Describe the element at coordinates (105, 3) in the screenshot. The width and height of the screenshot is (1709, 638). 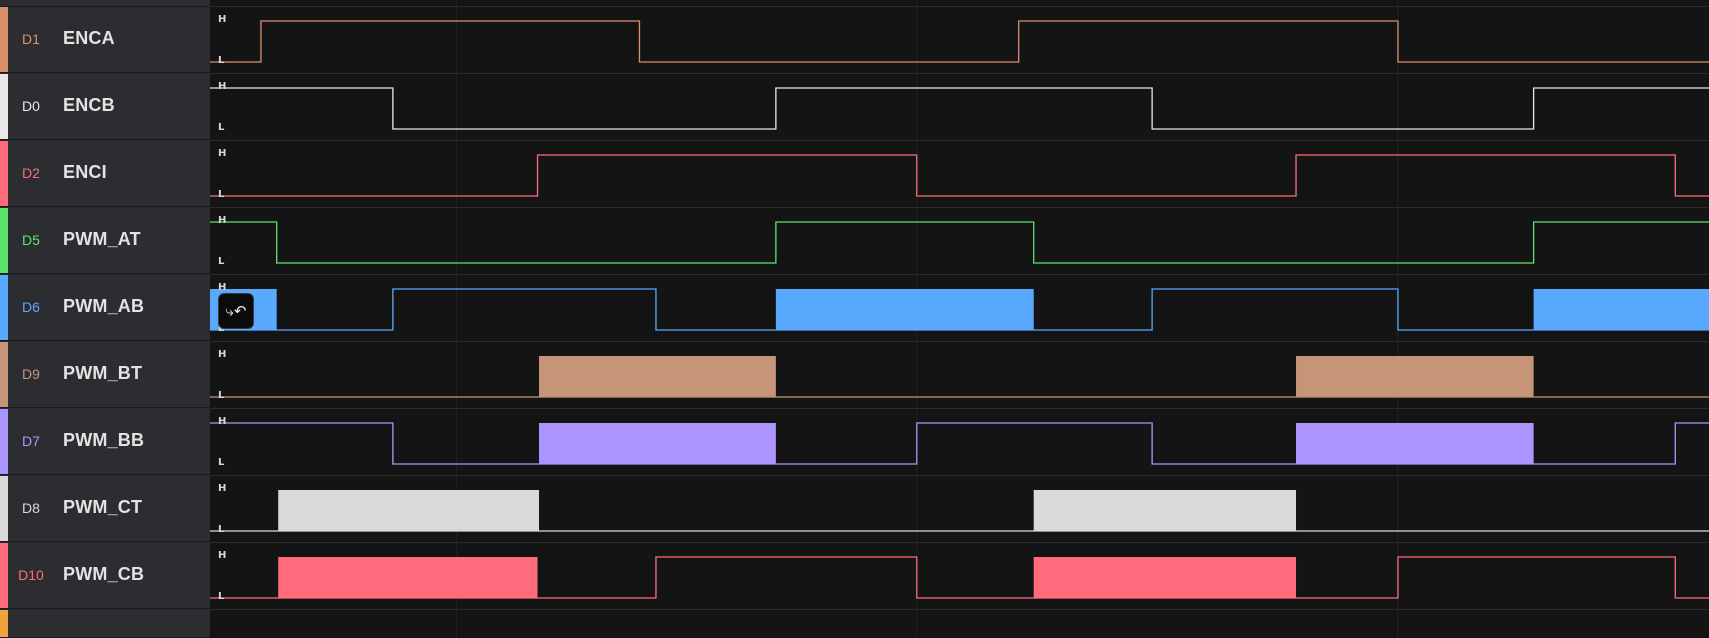
I see `channel-row-top-edge` at that location.